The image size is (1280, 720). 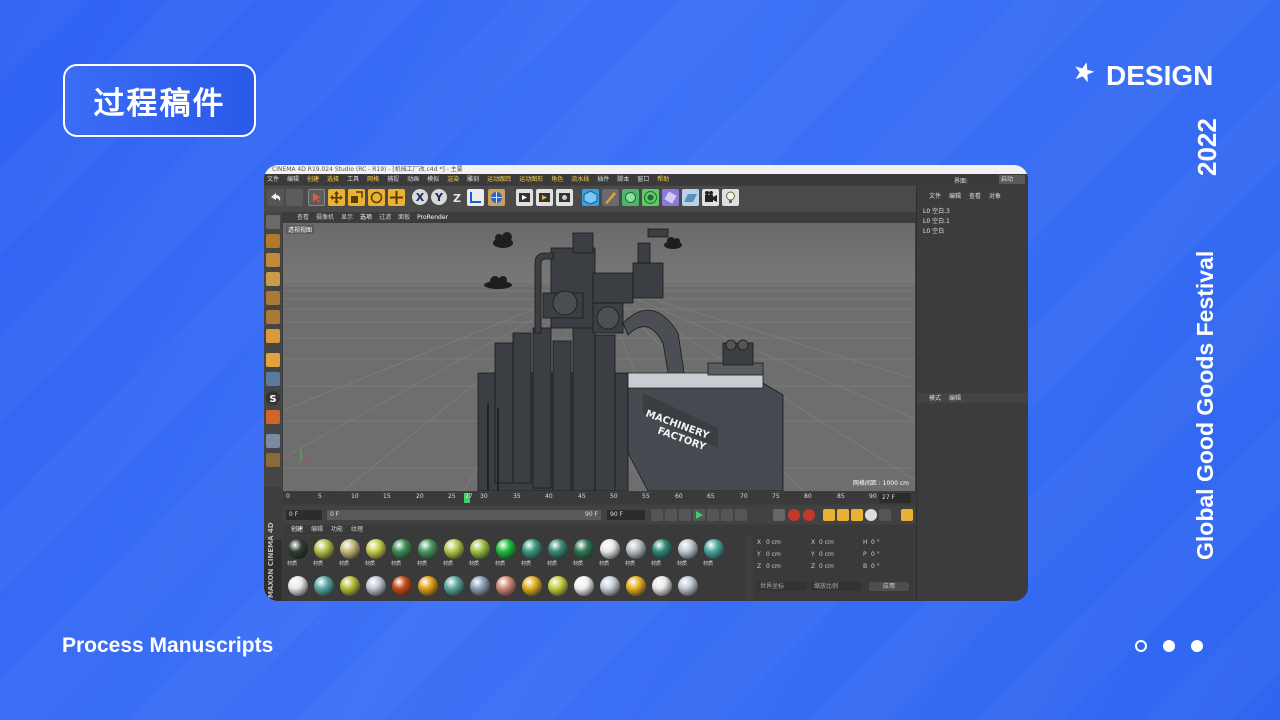 What do you see at coordinates (297, 530) in the screenshot?
I see `material-menu-item-0: 创建` at bounding box center [297, 530].